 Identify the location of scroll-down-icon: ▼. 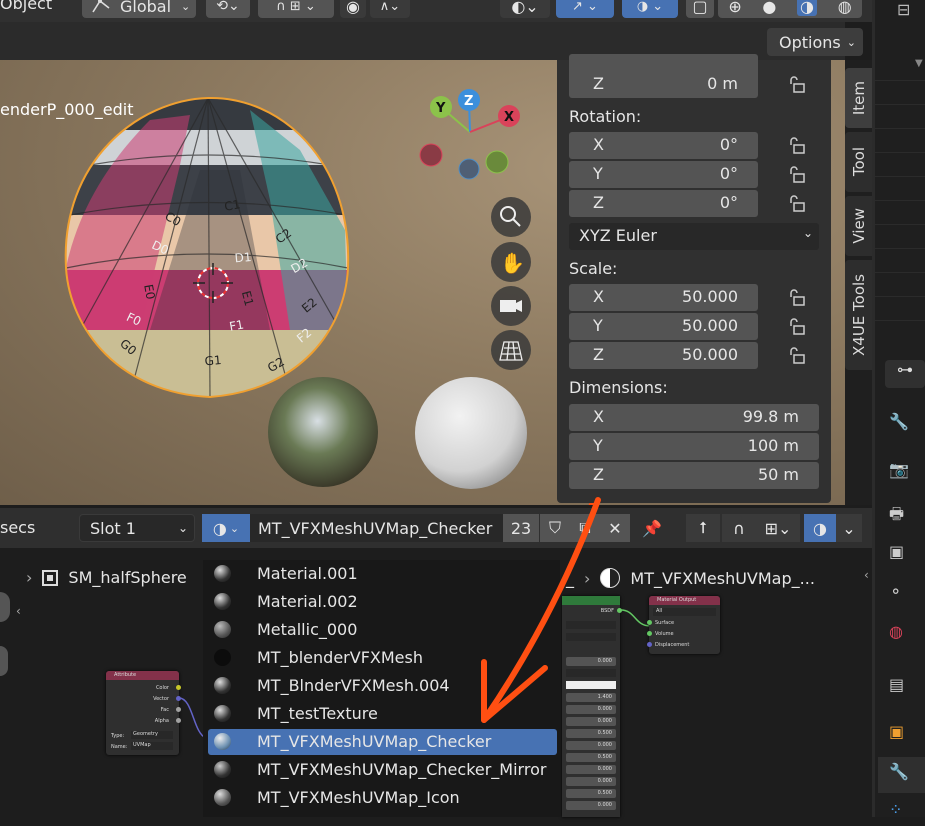
(919, 63).